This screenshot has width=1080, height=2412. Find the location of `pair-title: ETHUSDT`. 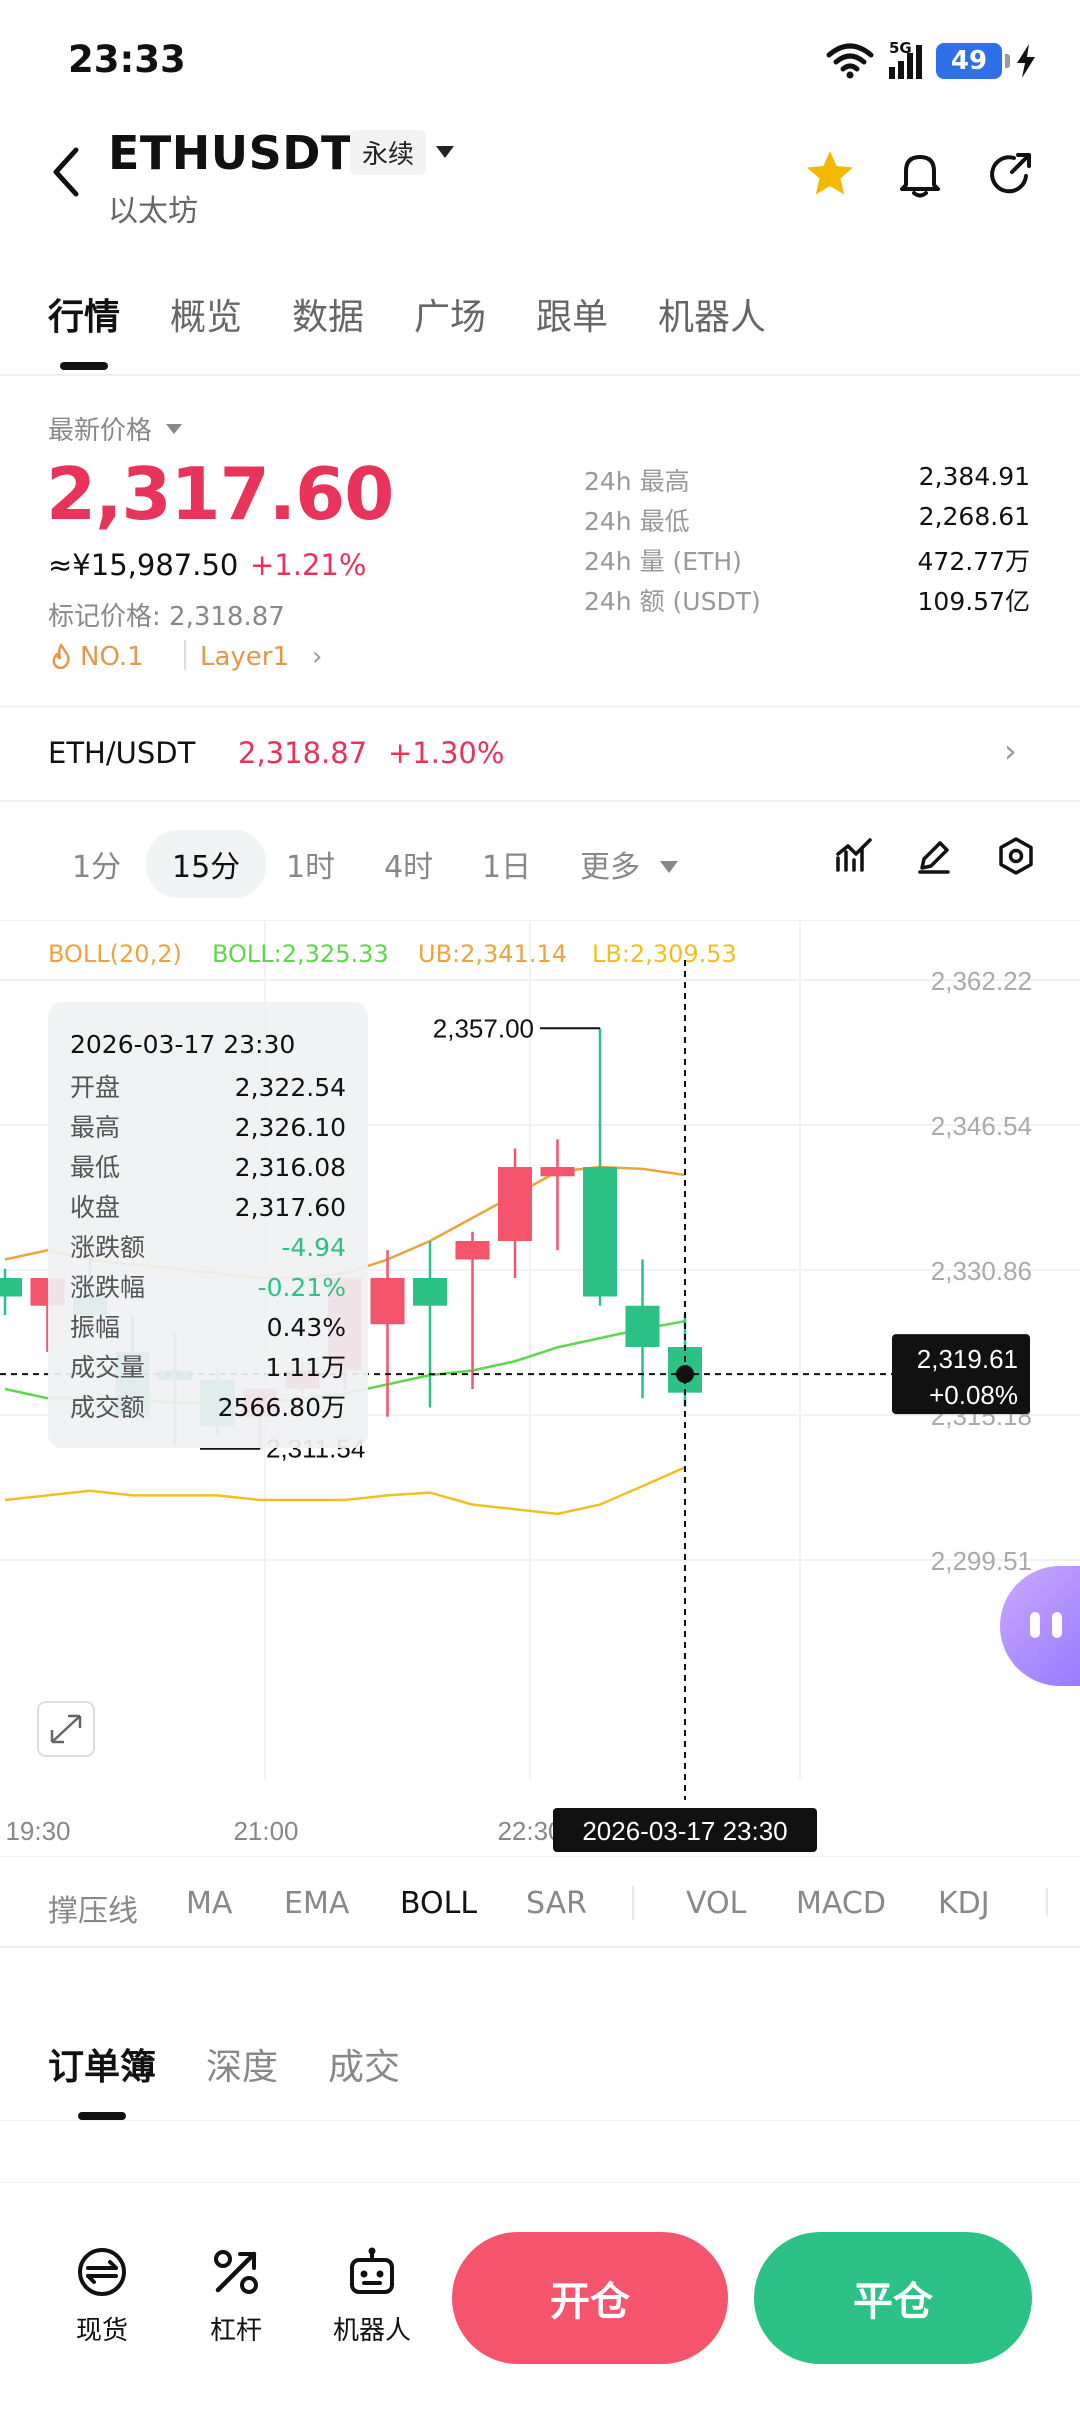

pair-title: ETHUSDT is located at coordinates (230, 153).